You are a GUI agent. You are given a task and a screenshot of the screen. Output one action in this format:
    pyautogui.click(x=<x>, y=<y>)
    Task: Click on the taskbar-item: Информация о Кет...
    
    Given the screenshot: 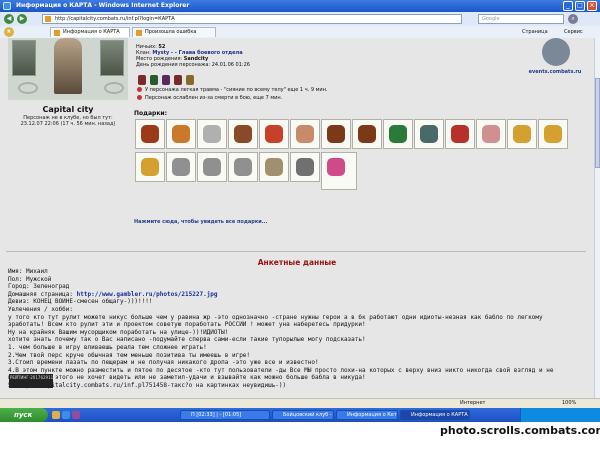 What is the action you would take?
    pyautogui.click(x=367, y=415)
    